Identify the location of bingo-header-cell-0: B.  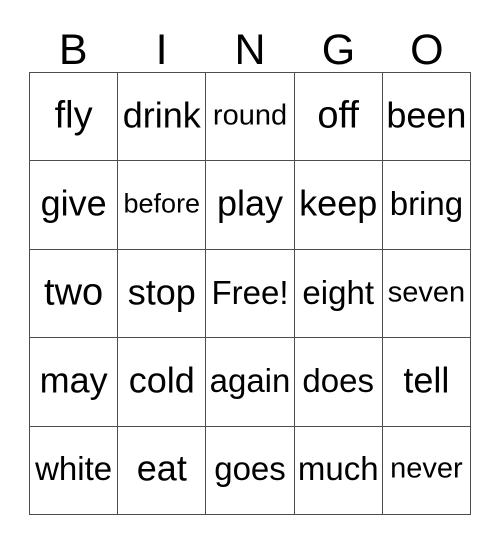
(73, 47).